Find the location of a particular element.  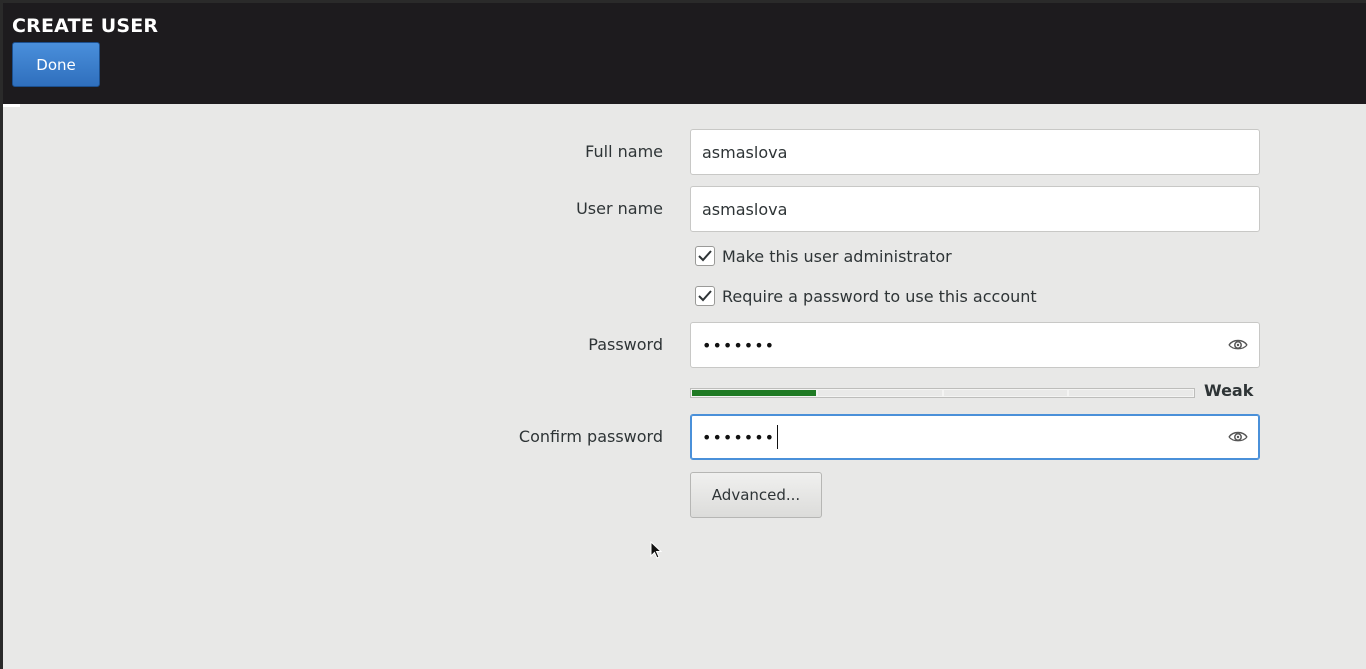

admin-checkbox is located at coordinates (705, 256).